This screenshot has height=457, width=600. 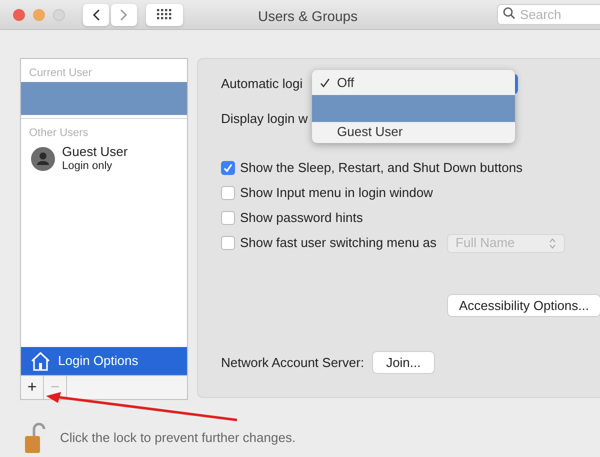 I want to click on user-row, so click(x=104, y=98).